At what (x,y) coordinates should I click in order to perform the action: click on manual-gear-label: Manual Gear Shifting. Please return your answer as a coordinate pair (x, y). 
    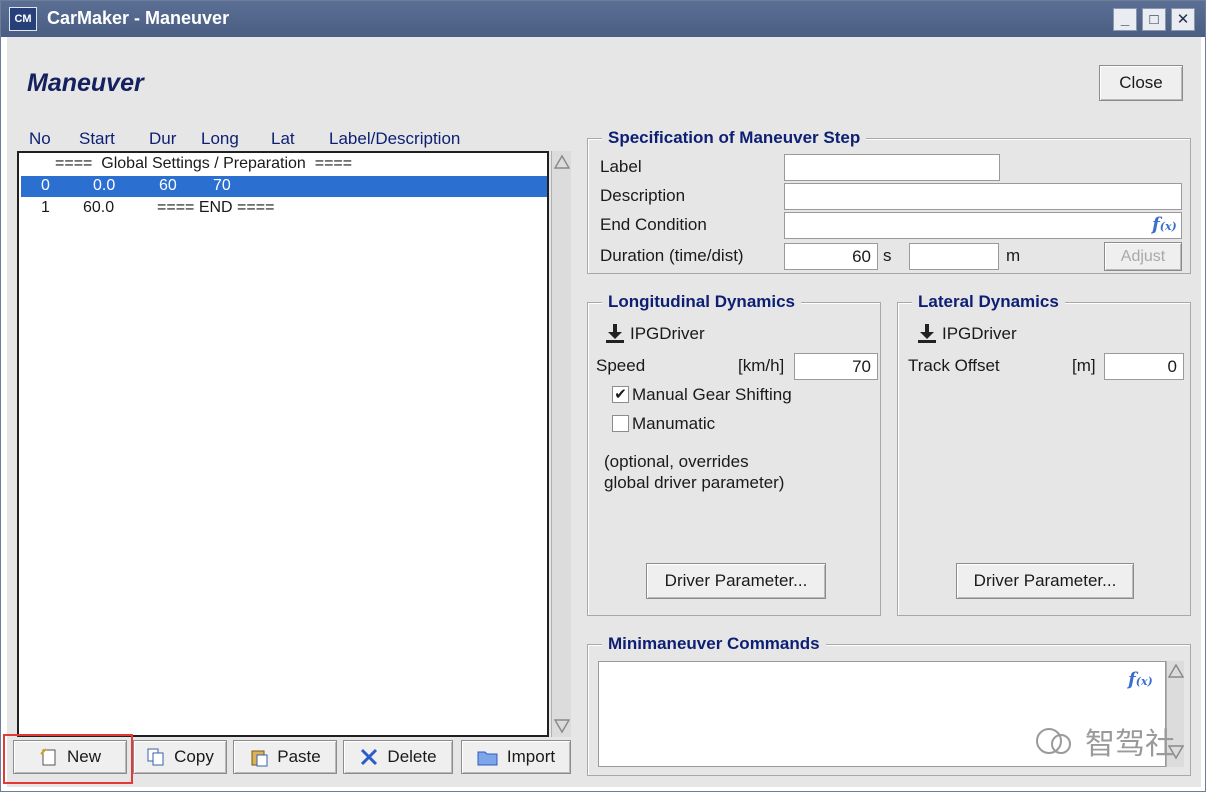
    Looking at the image, I should click on (712, 394).